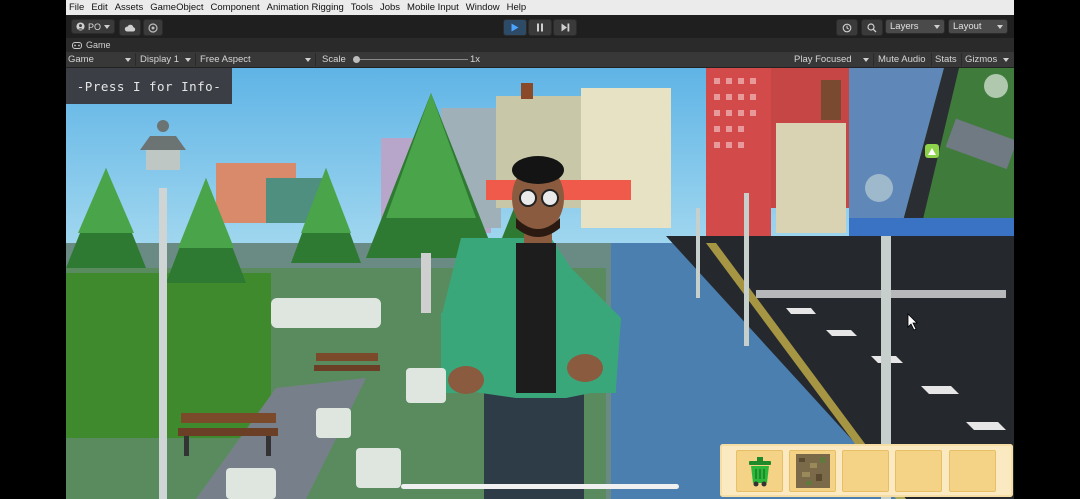 The width and height of the screenshot is (1080, 499). I want to click on step-icon, so click(565, 27).